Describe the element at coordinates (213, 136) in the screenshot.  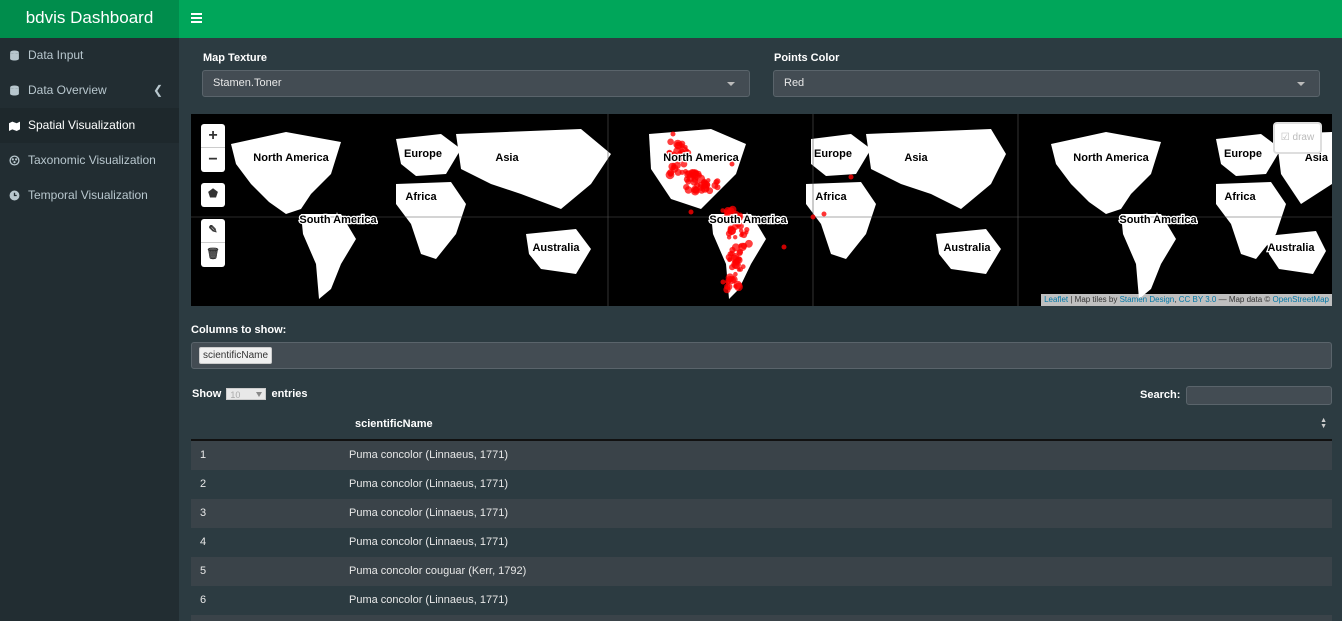
I see `zoom-in-button: +` at that location.